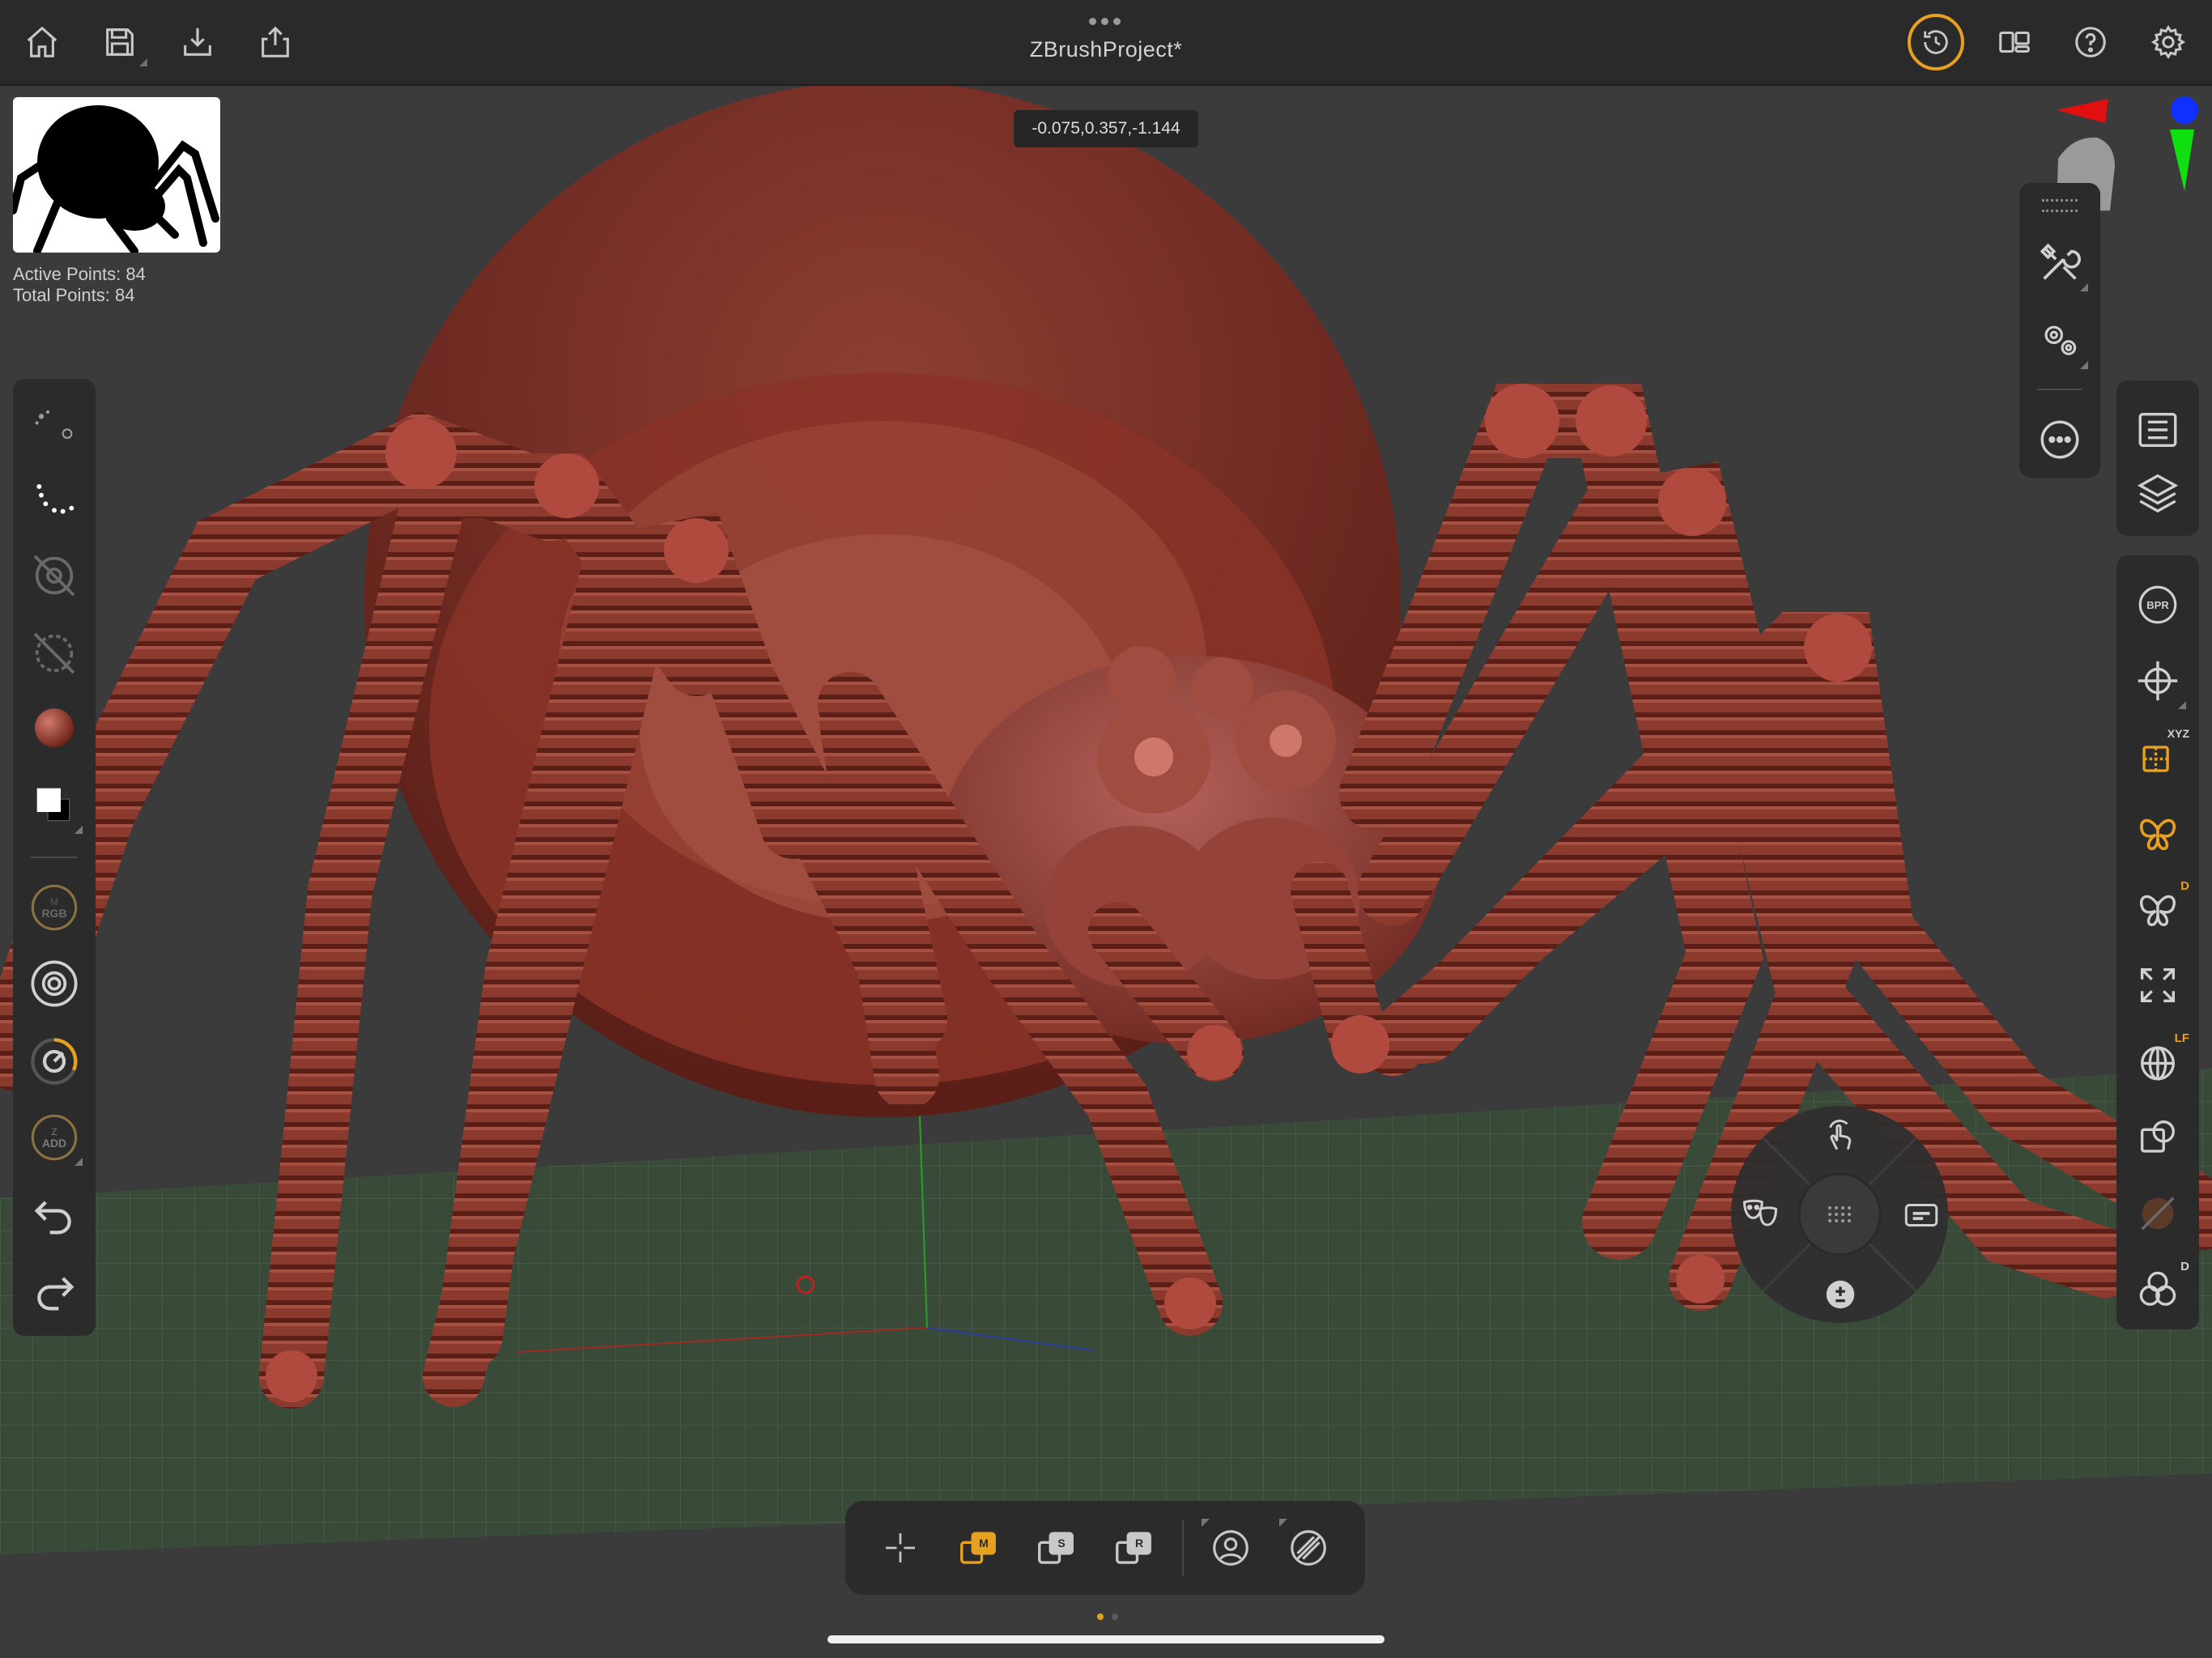  Describe the element at coordinates (54, 1215) in the screenshot. I see `undo-icon` at that location.